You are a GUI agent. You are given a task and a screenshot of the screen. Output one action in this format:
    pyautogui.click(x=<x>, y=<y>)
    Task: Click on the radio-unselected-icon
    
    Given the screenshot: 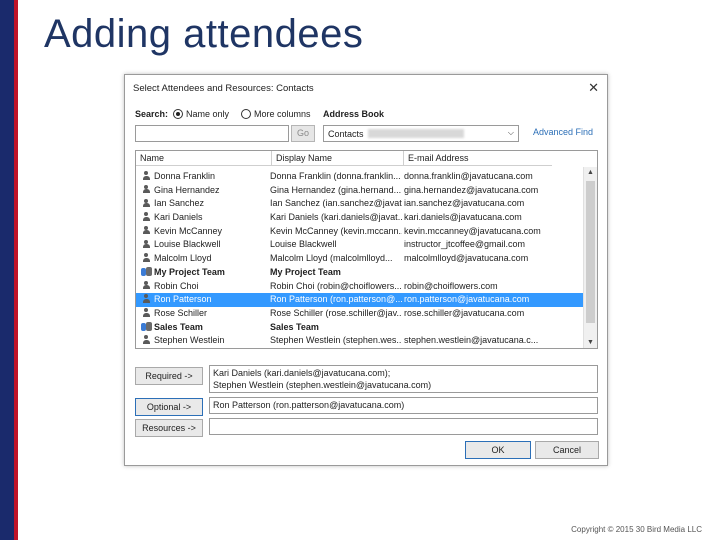 What is the action you would take?
    pyautogui.click(x=246, y=114)
    